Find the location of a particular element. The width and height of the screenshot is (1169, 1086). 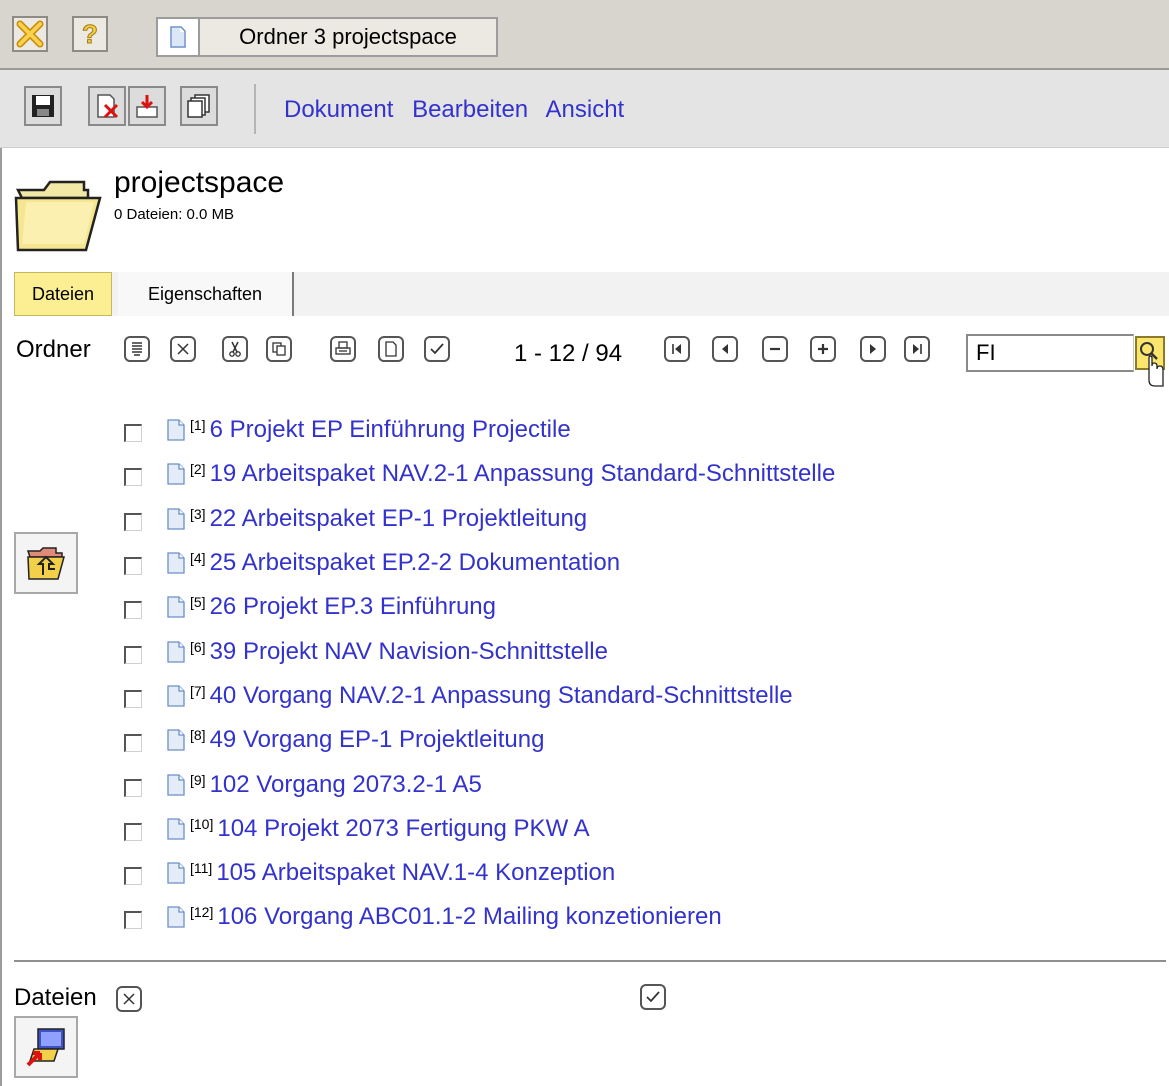

item-number: [2] is located at coordinates (198, 469).